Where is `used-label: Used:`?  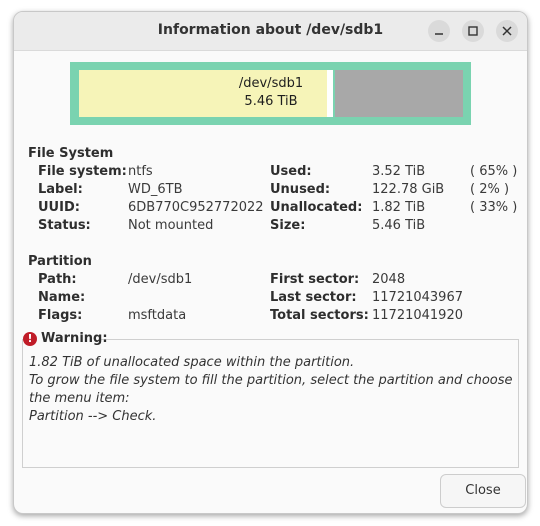 used-label: Used: is located at coordinates (291, 171).